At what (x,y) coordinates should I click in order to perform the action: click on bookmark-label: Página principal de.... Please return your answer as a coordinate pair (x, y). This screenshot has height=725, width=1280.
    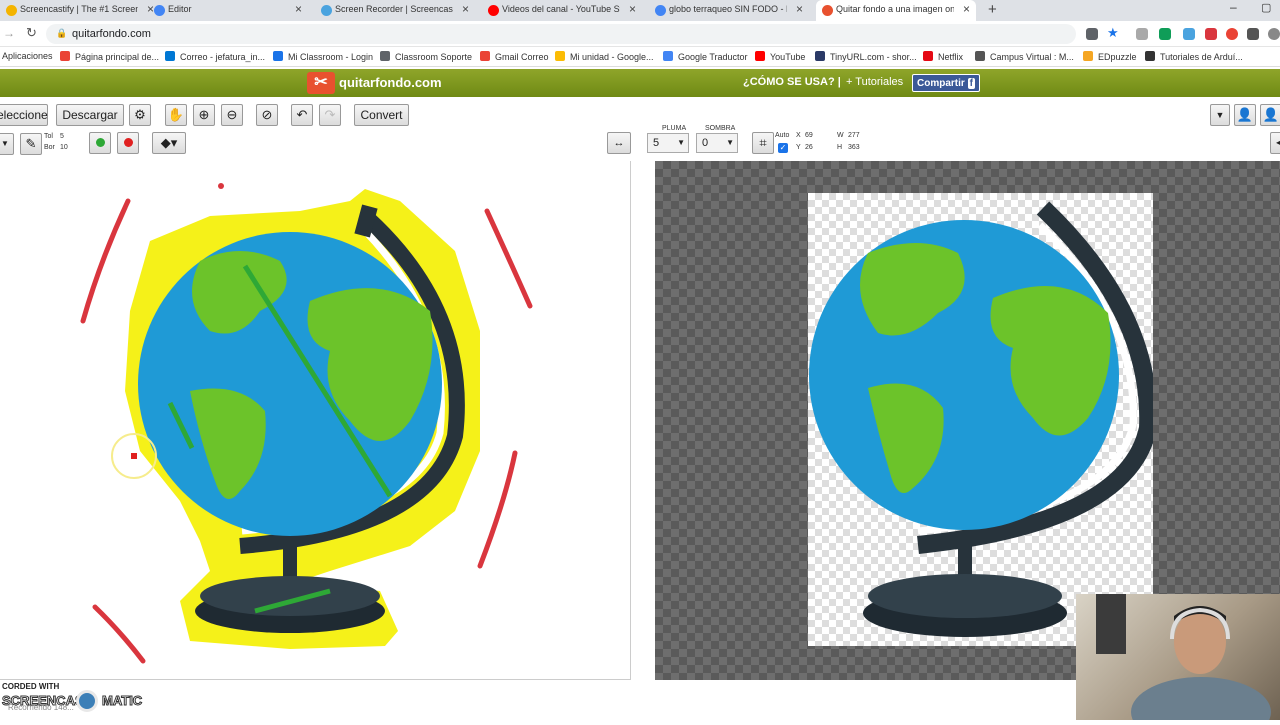
    Looking at the image, I should click on (117, 57).